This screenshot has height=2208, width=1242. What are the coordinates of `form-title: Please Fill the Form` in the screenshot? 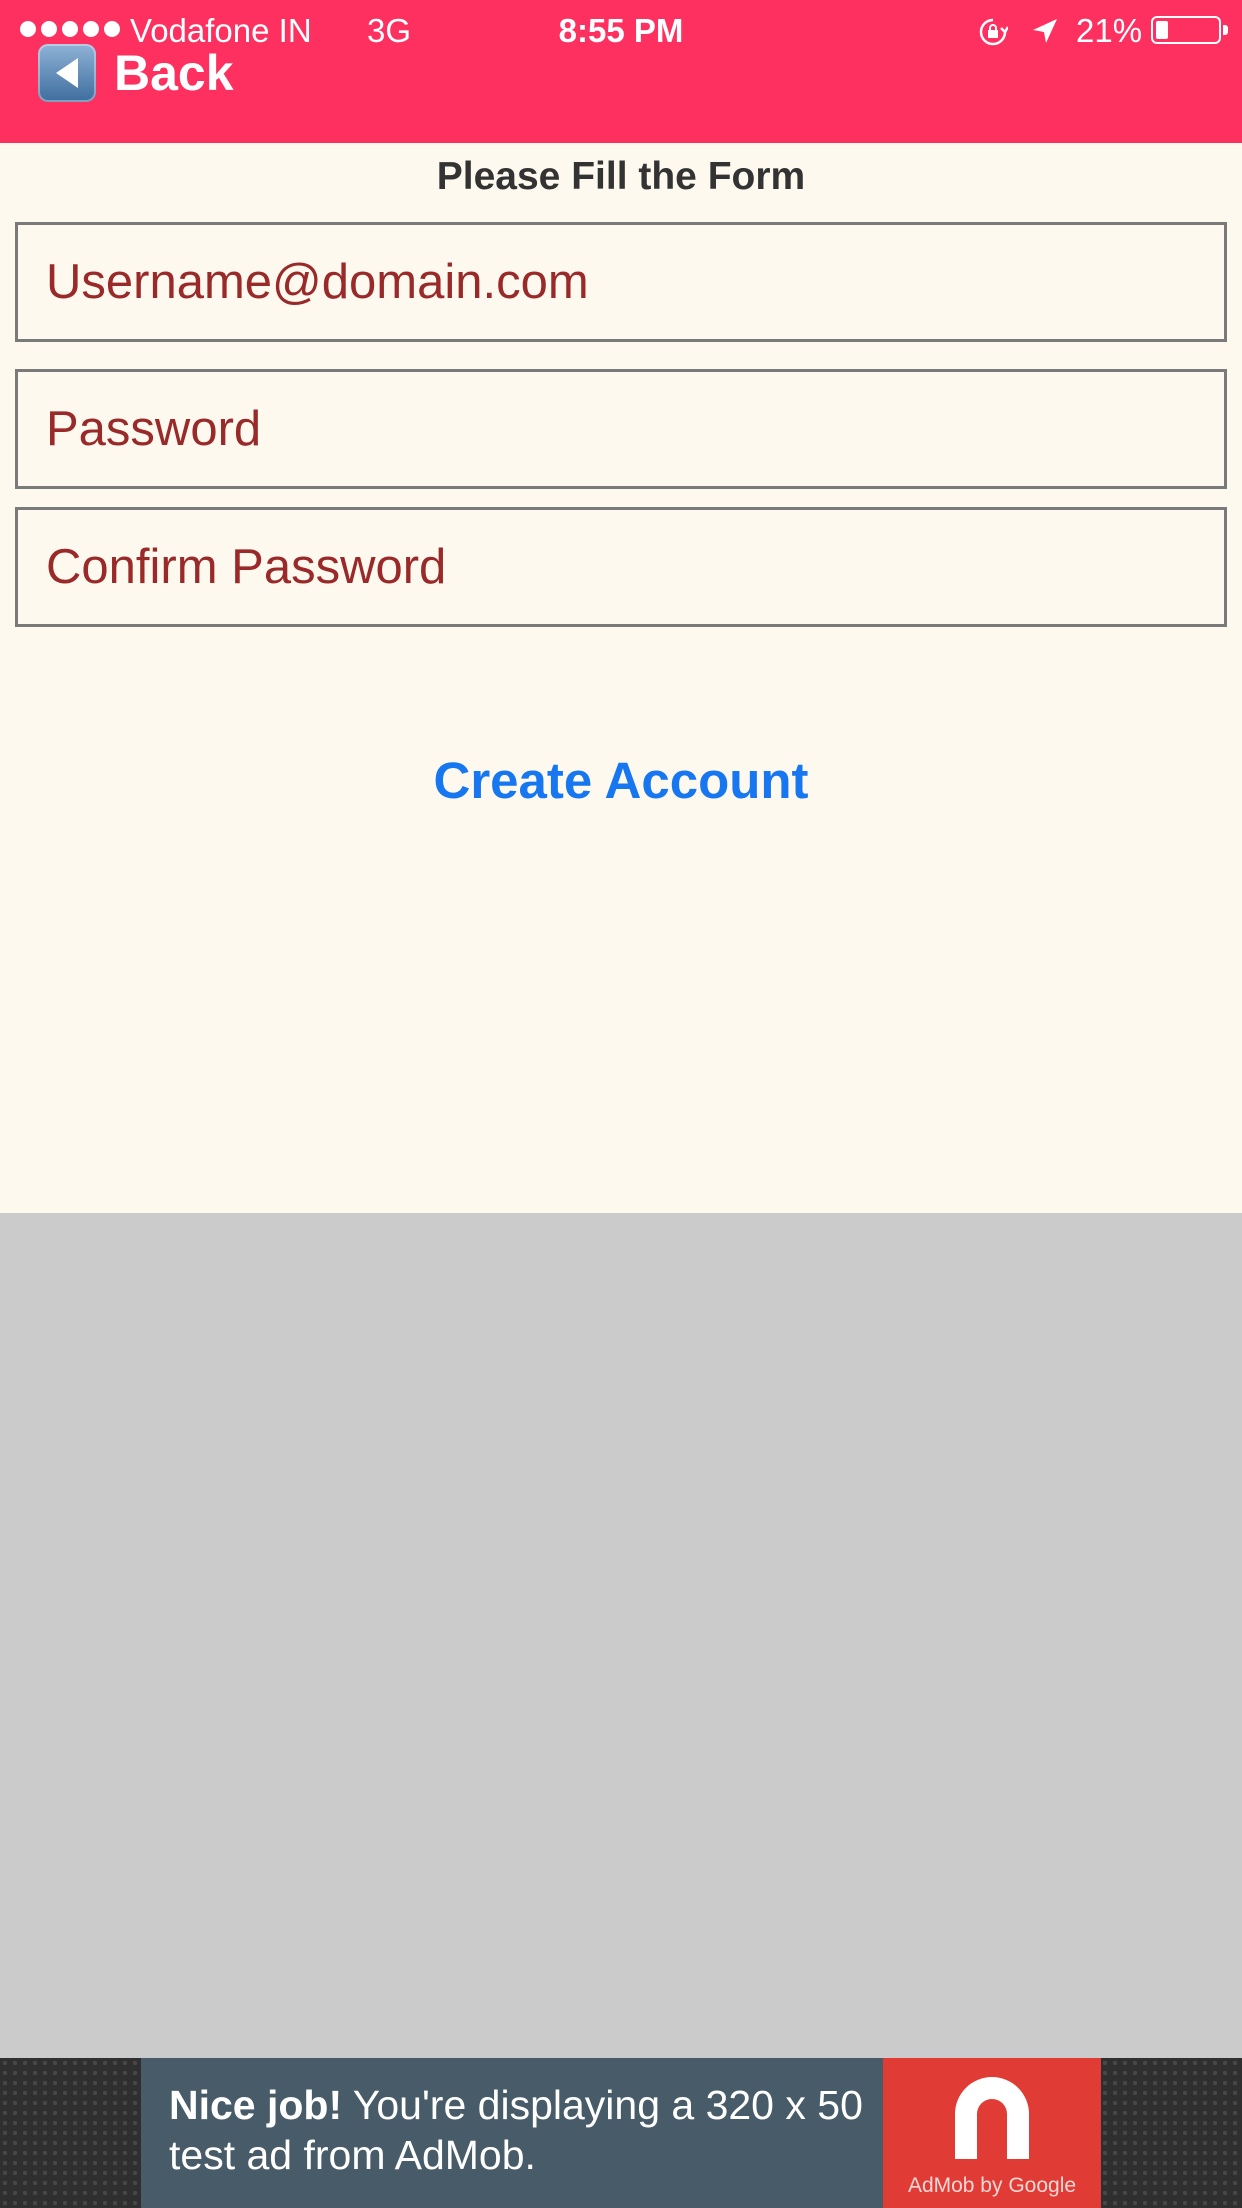 It's located at (621, 176).